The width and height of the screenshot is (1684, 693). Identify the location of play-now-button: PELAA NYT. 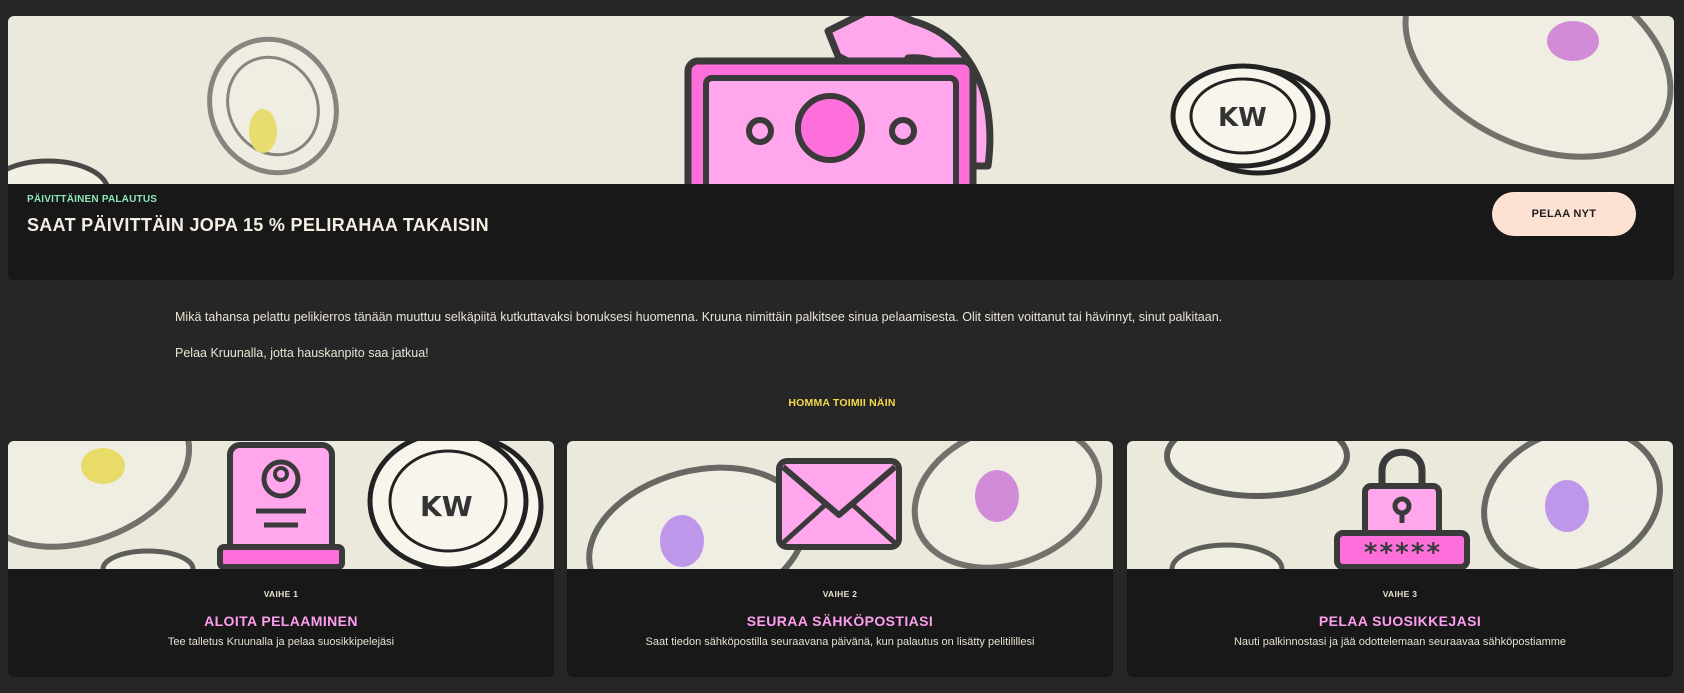
(1564, 214).